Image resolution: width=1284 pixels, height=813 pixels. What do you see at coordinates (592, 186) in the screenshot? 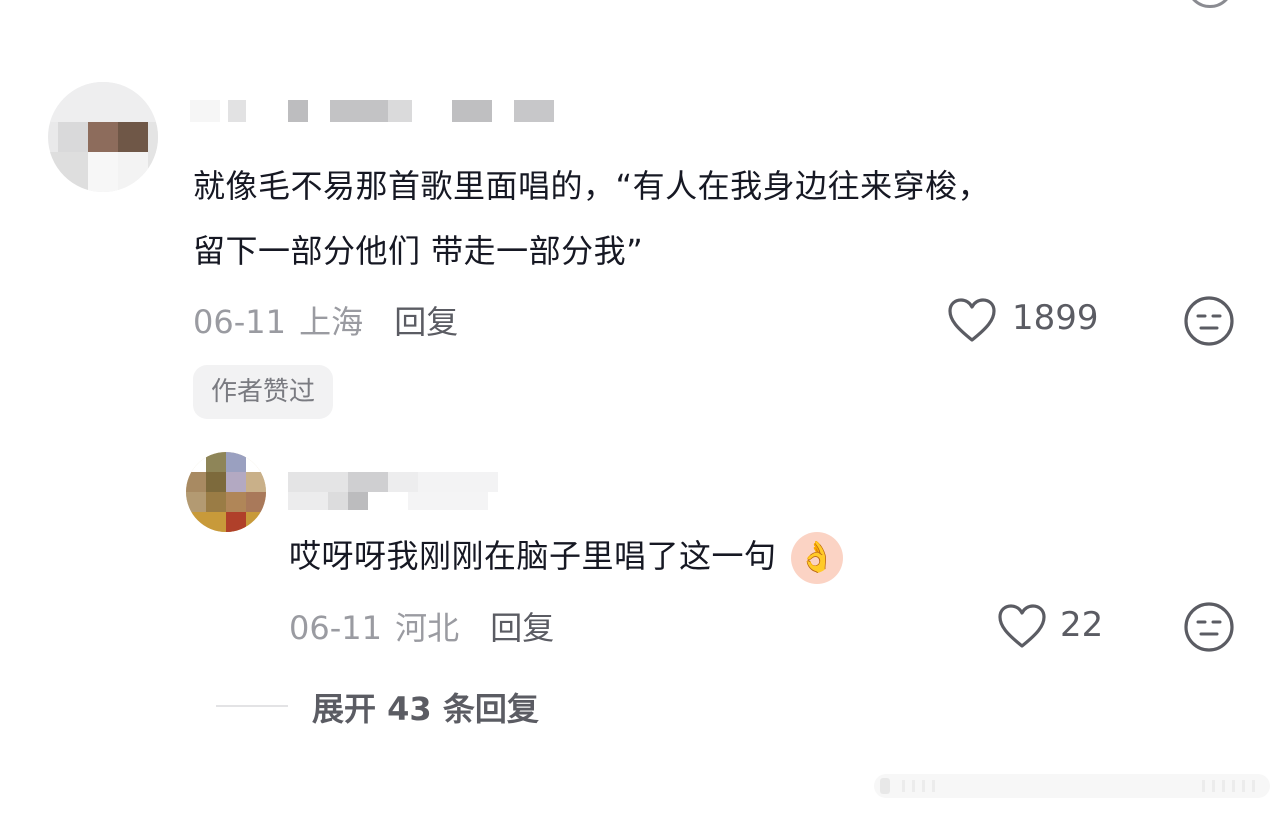
I see `comment-text-line-1: 就像毛不易那首歌里面唱的，“有人在我身边往来穿梭，` at bounding box center [592, 186].